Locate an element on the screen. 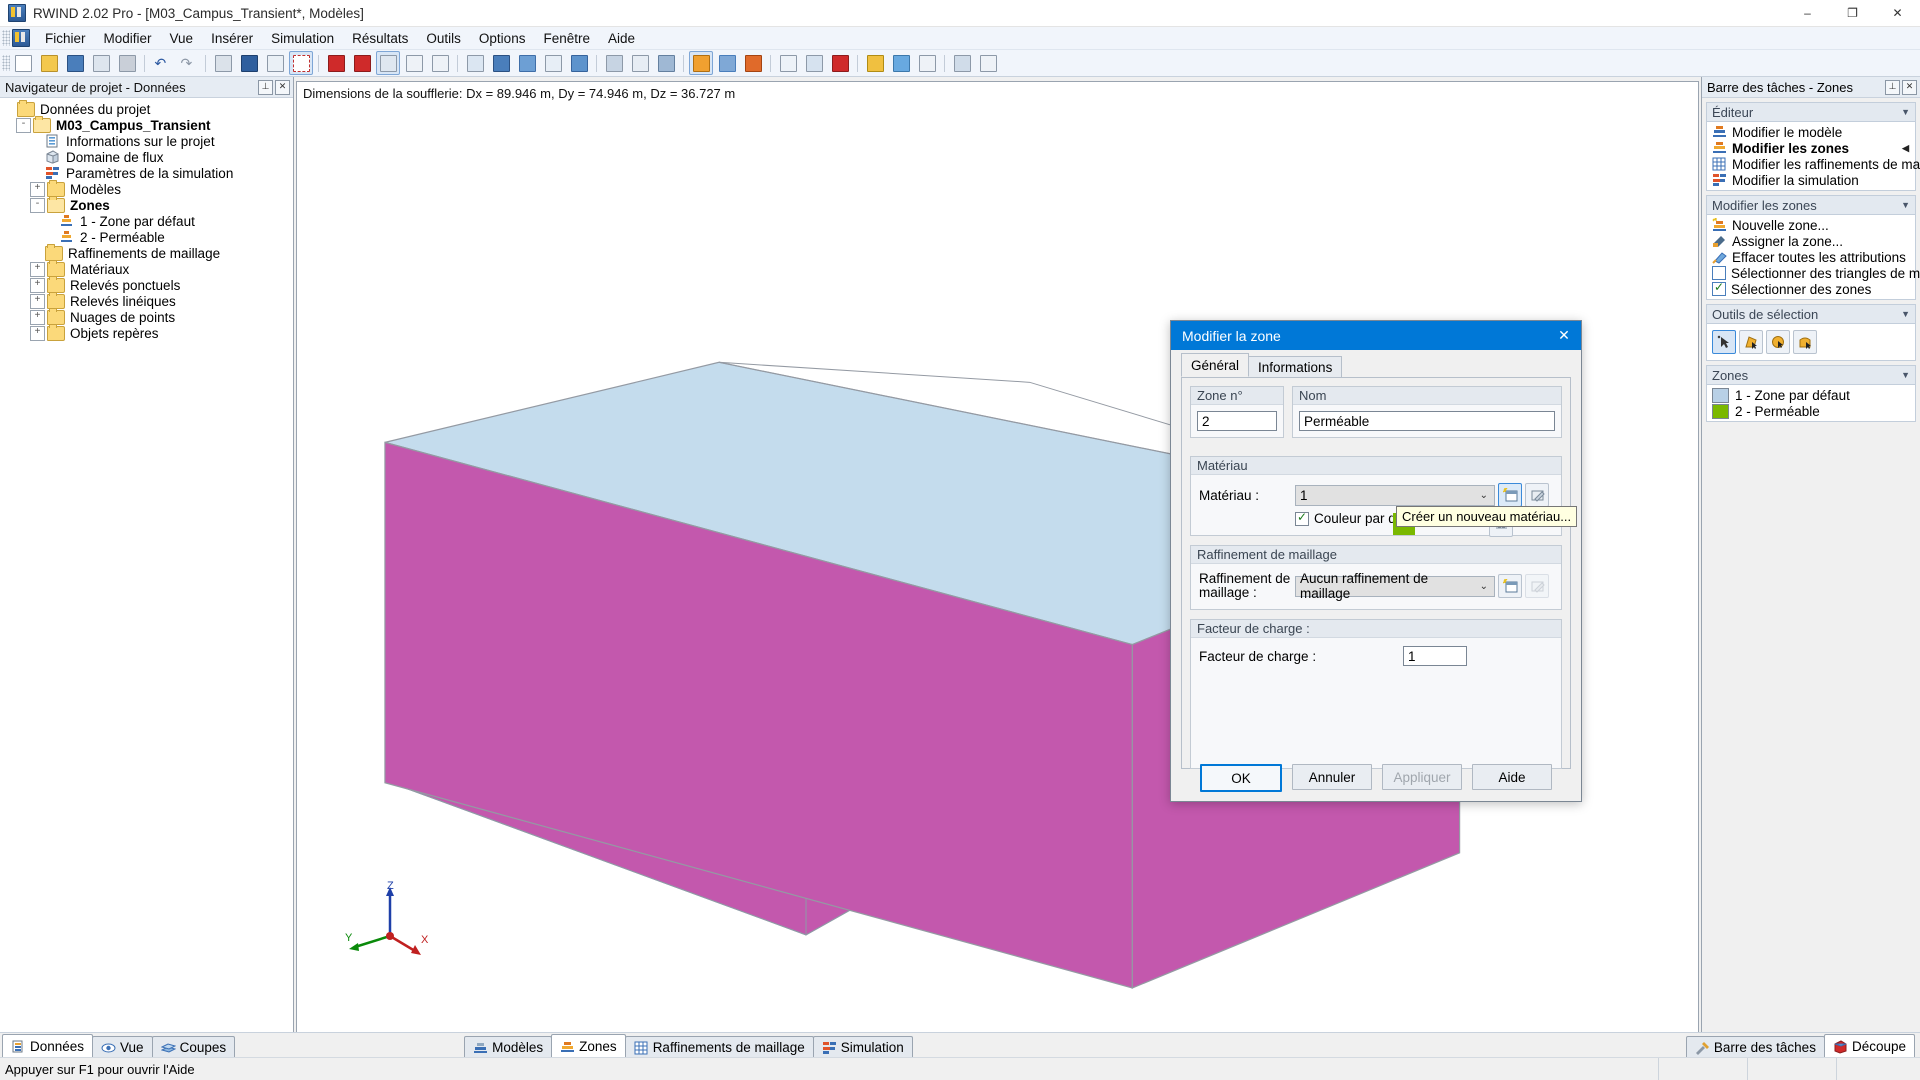  menu-item-vue: Vue is located at coordinates (182, 38).